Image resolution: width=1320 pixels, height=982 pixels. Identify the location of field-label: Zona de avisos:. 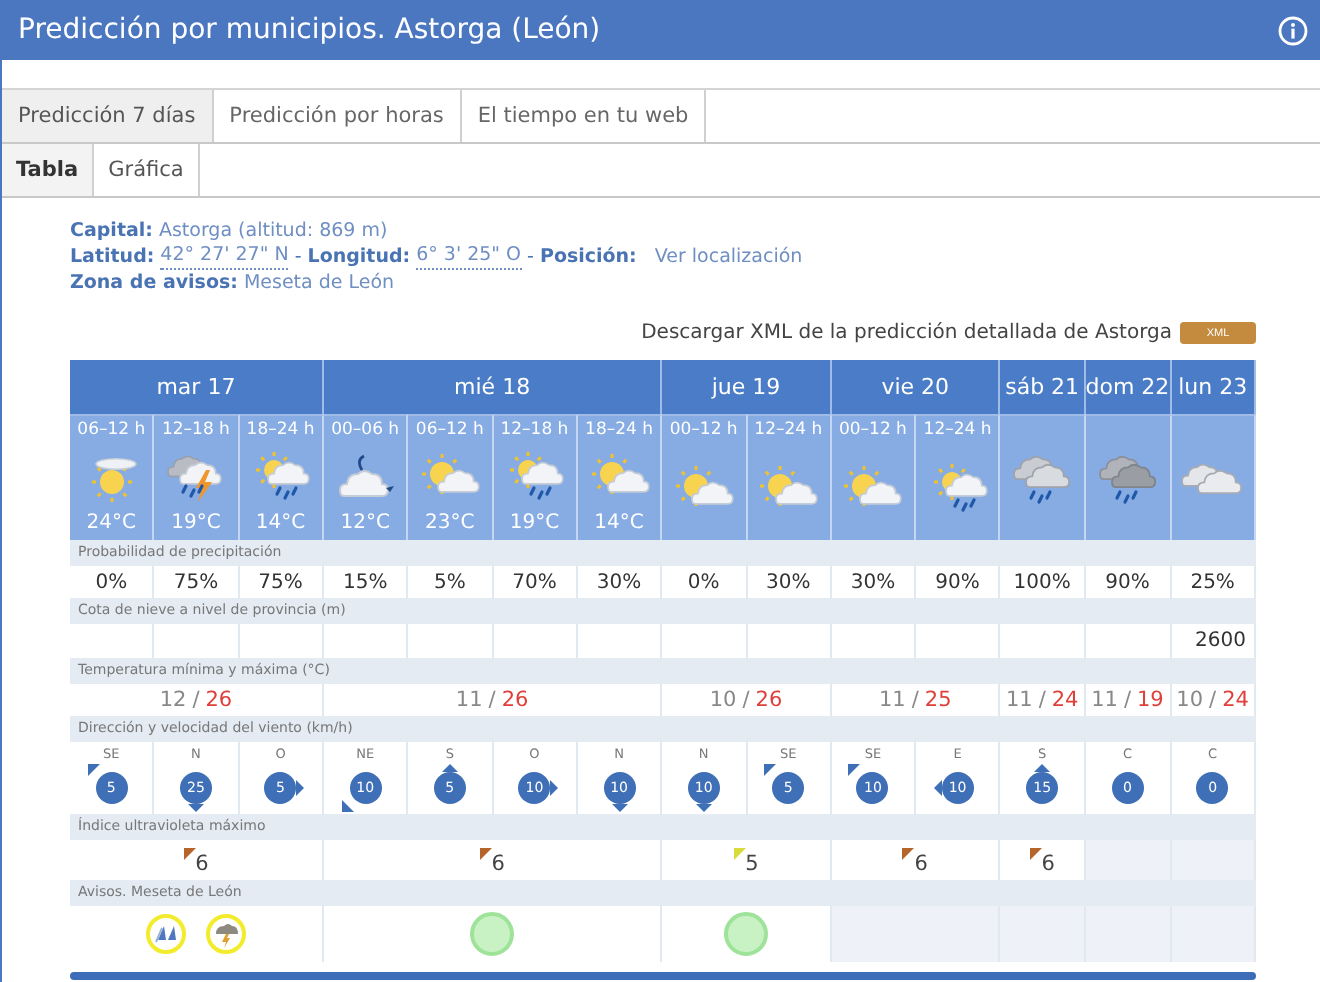
(154, 283).